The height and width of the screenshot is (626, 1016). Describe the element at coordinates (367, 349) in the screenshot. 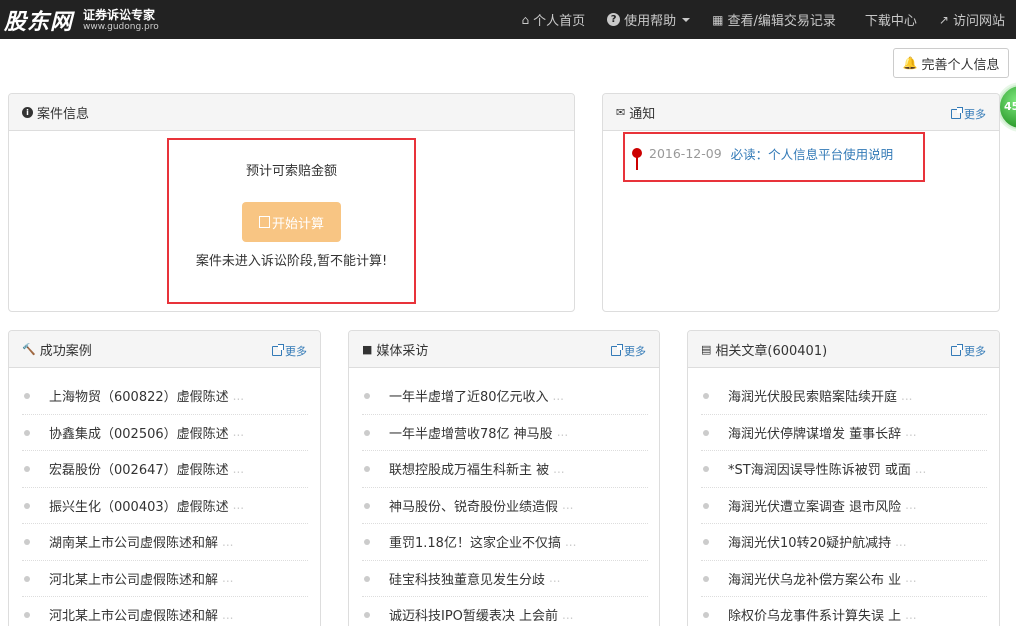

I see `video-camera-icon: ■` at that location.